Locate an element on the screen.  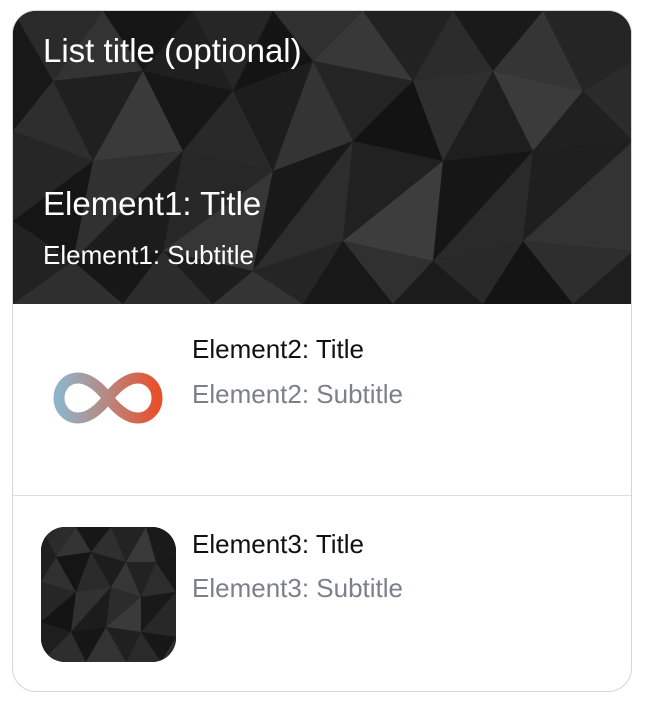
polygon-texture-image is located at coordinates (108, 594).